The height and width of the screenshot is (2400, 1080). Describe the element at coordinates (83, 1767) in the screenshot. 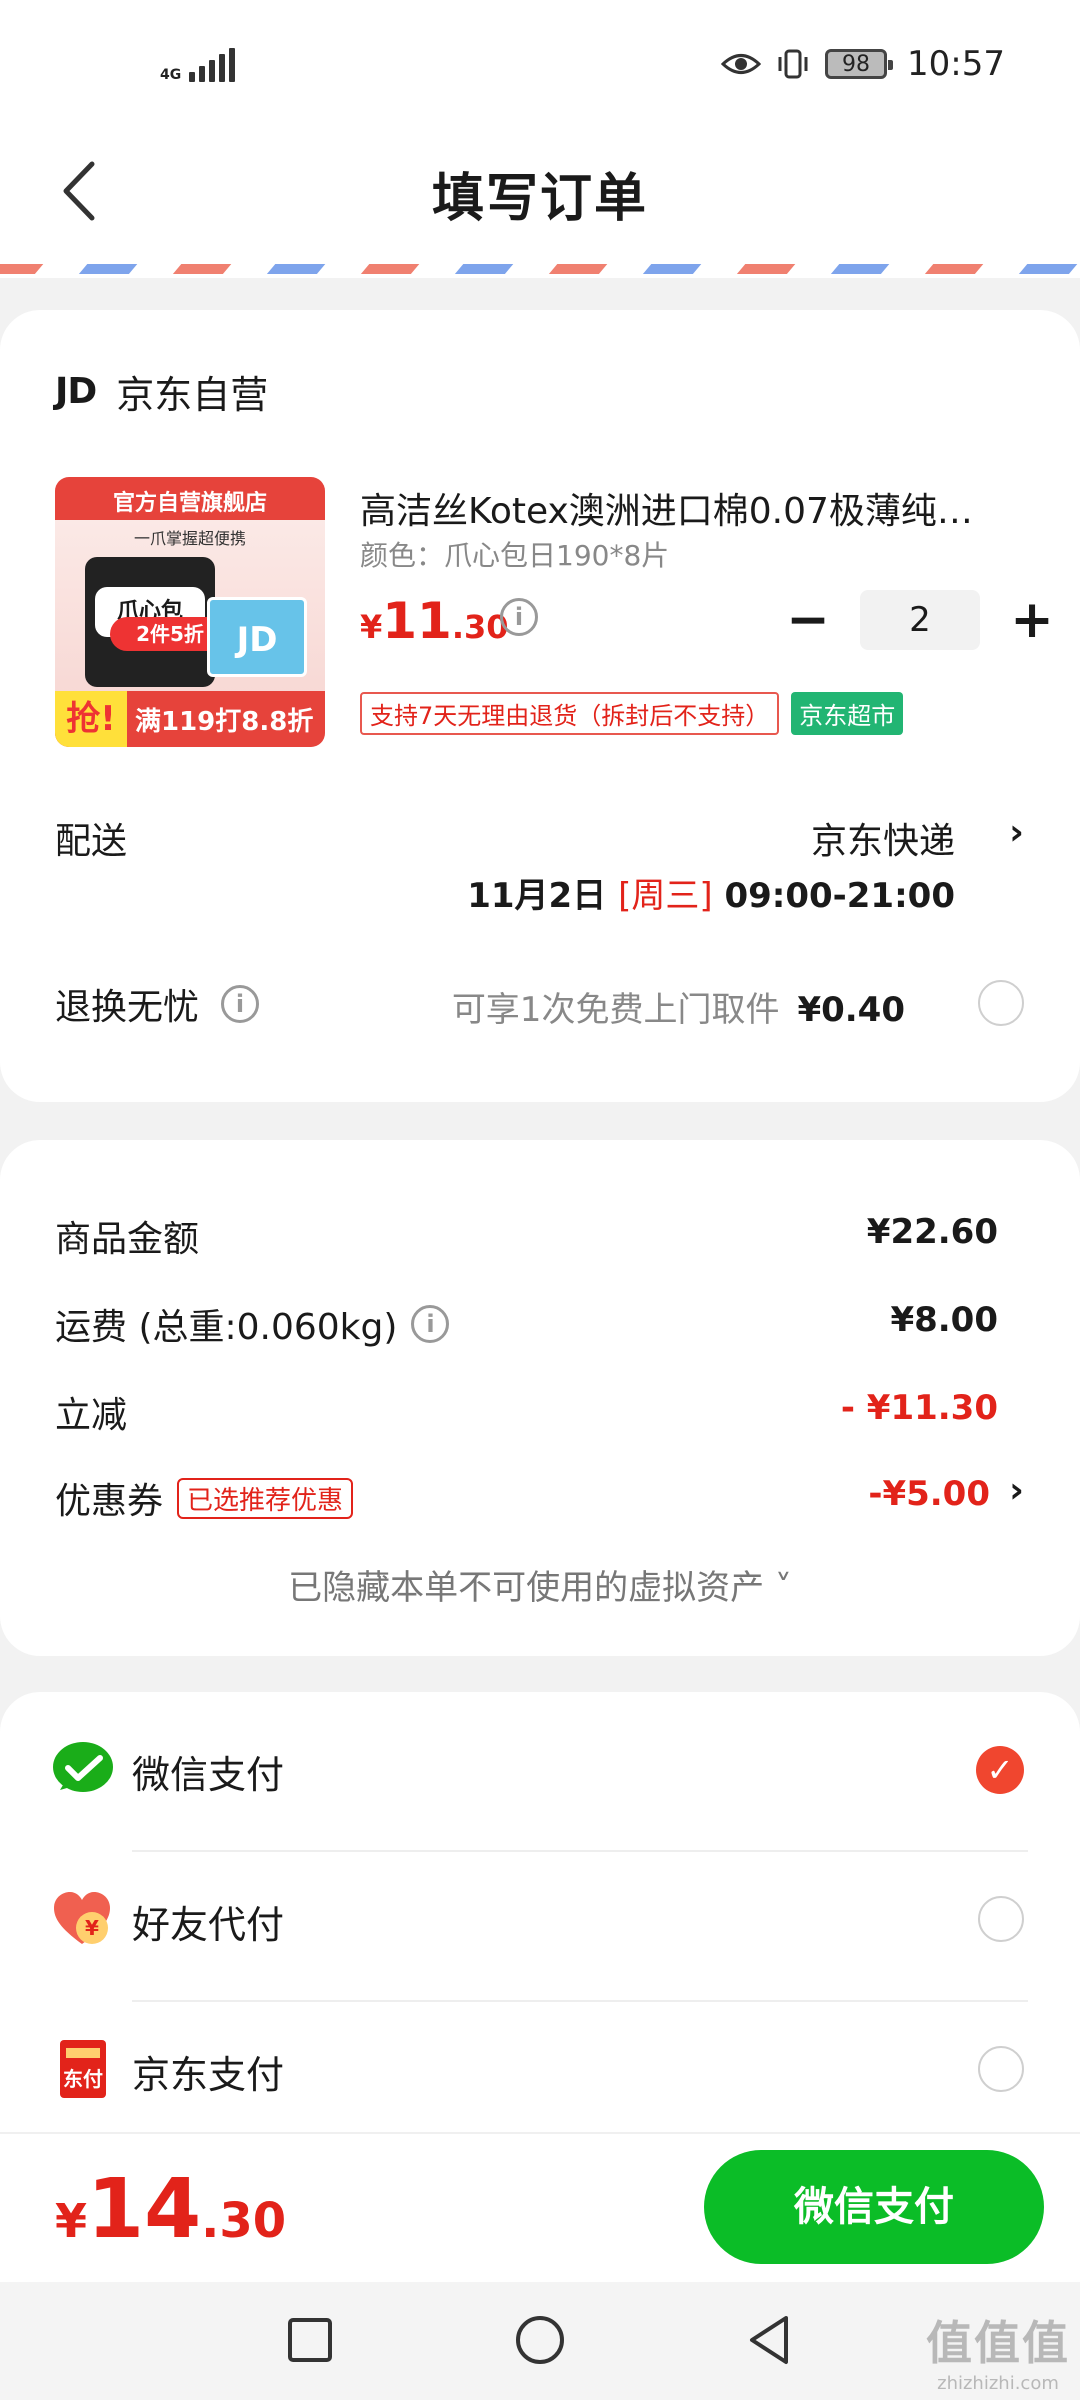

I see `wechat-pay-icon` at that location.